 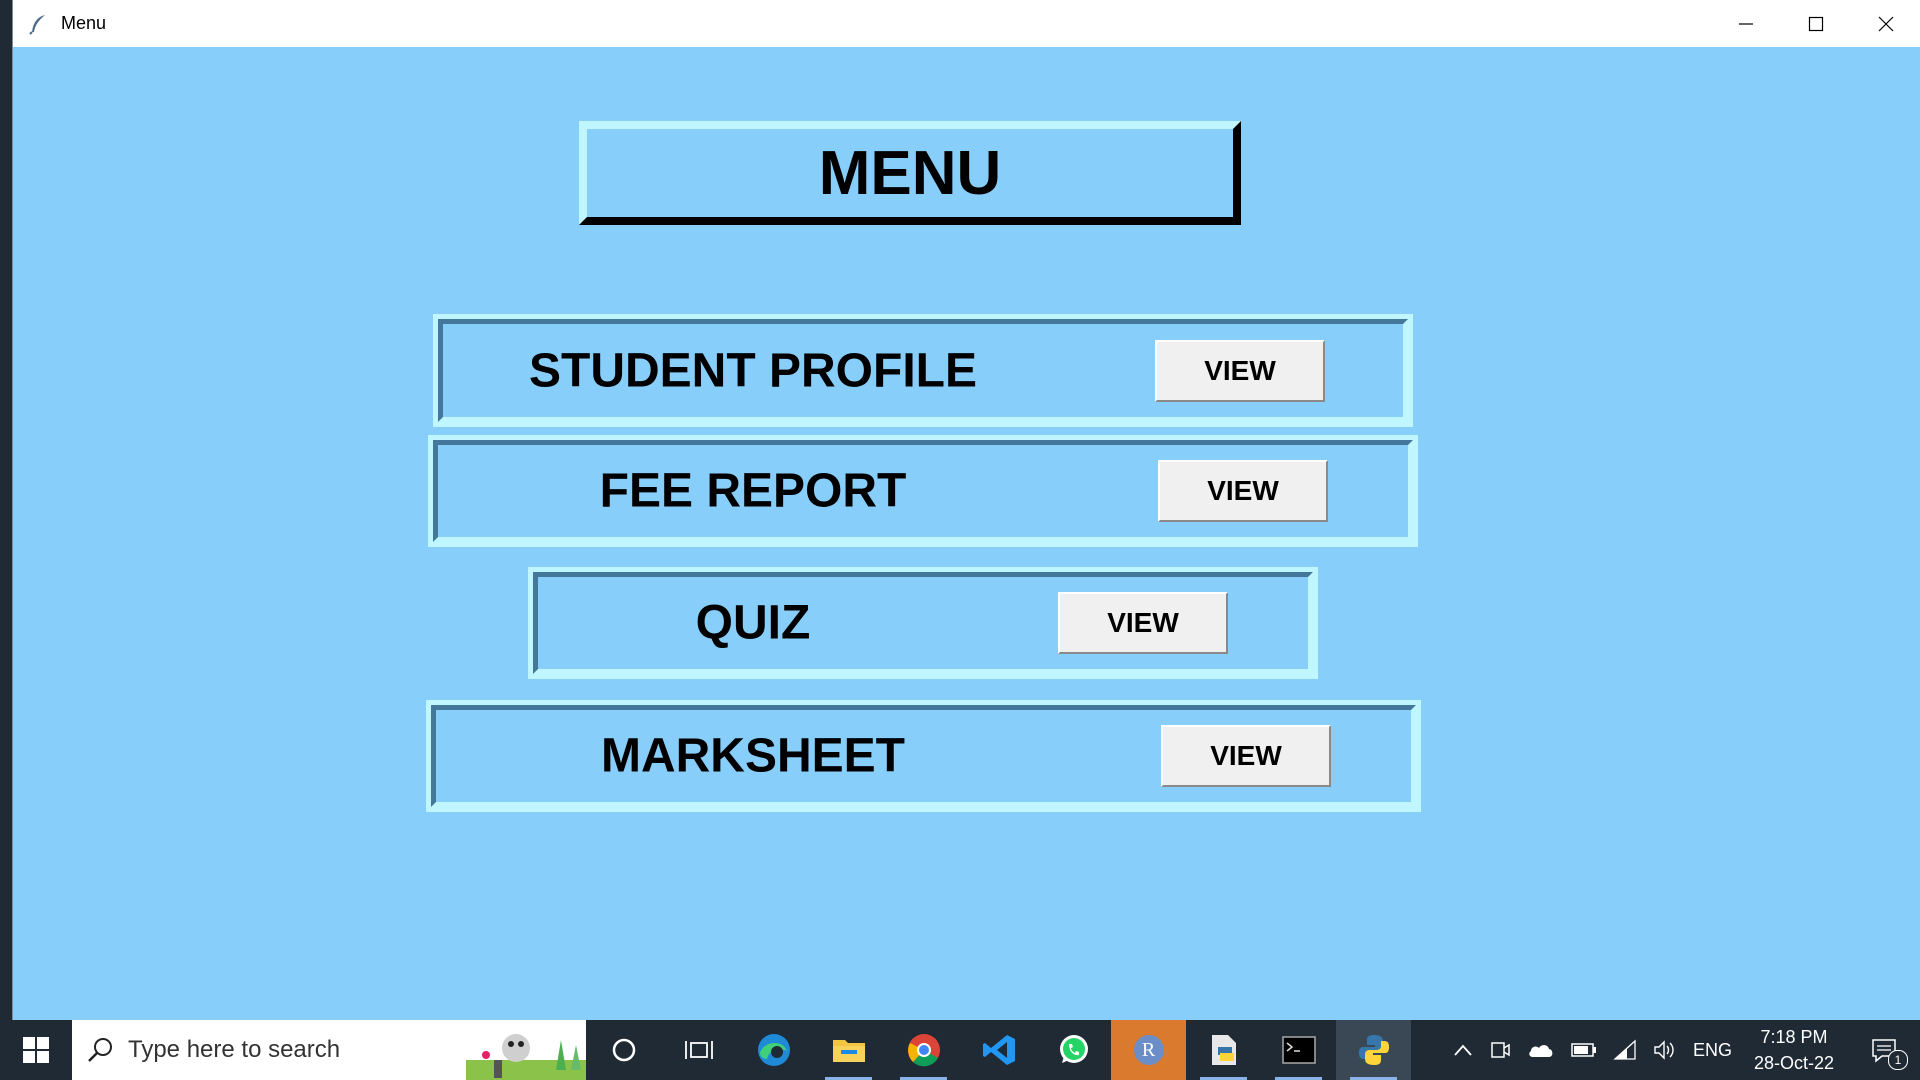 What do you see at coordinates (923, 756) in the screenshot?
I see `row-marksheet: MARKSHEET VIEW` at bounding box center [923, 756].